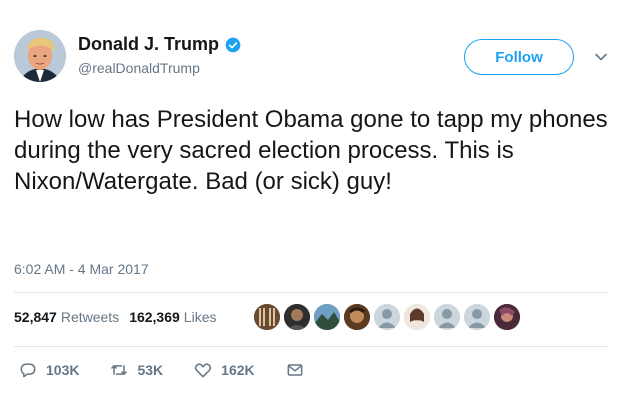  Describe the element at coordinates (150, 370) in the screenshot. I see `retweet-count: 53K` at that location.